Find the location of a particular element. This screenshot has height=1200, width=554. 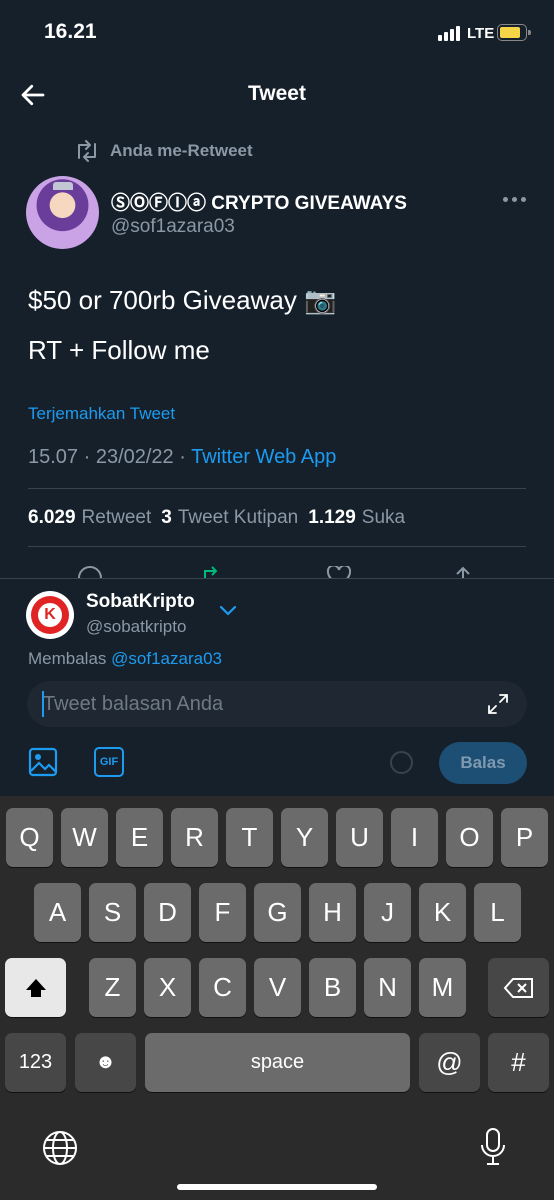

key-r: R is located at coordinates (194, 837).